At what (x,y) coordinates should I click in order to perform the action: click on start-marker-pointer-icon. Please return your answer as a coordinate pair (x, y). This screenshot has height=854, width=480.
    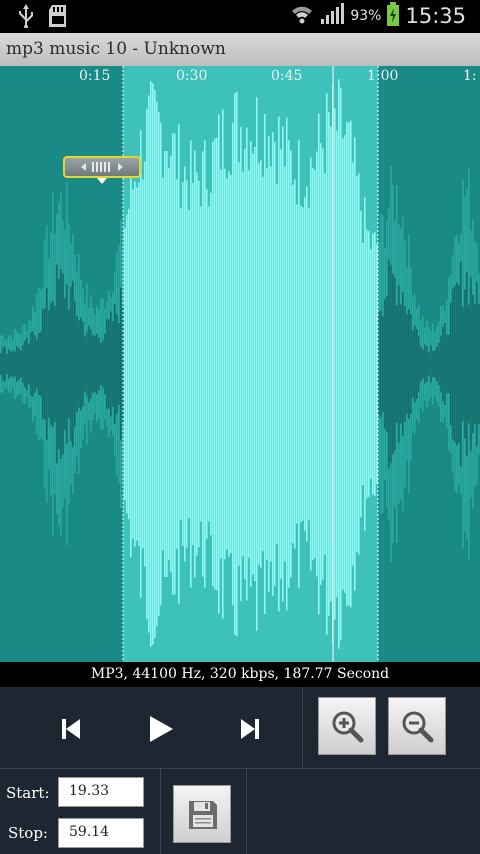
    Looking at the image, I should click on (102, 181).